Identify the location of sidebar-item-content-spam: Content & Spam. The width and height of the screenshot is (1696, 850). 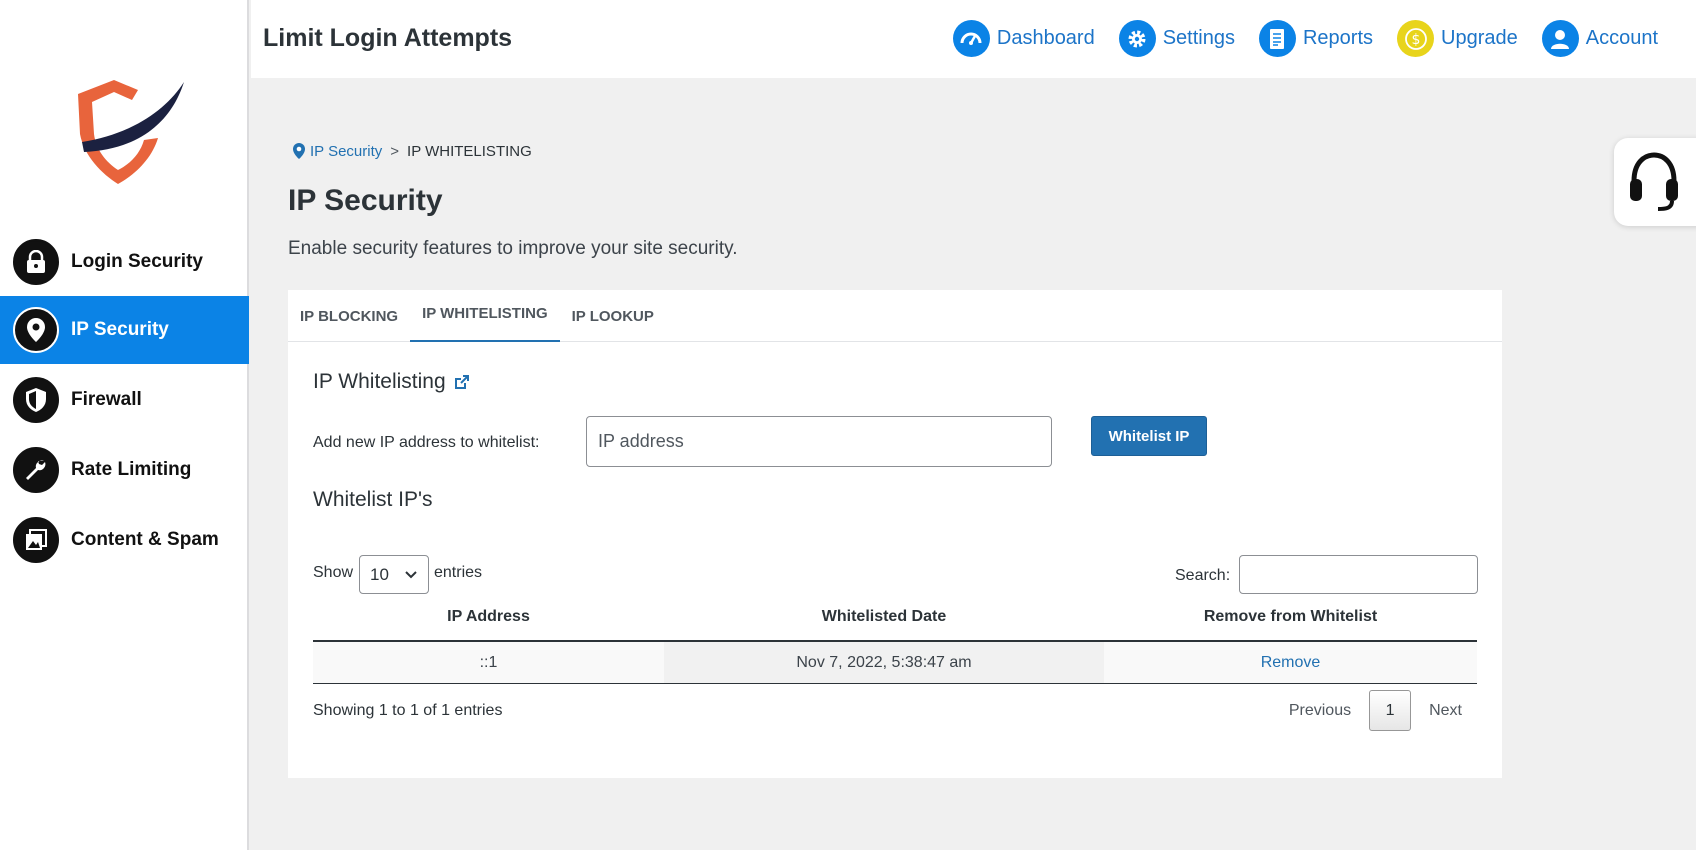
(124, 540).